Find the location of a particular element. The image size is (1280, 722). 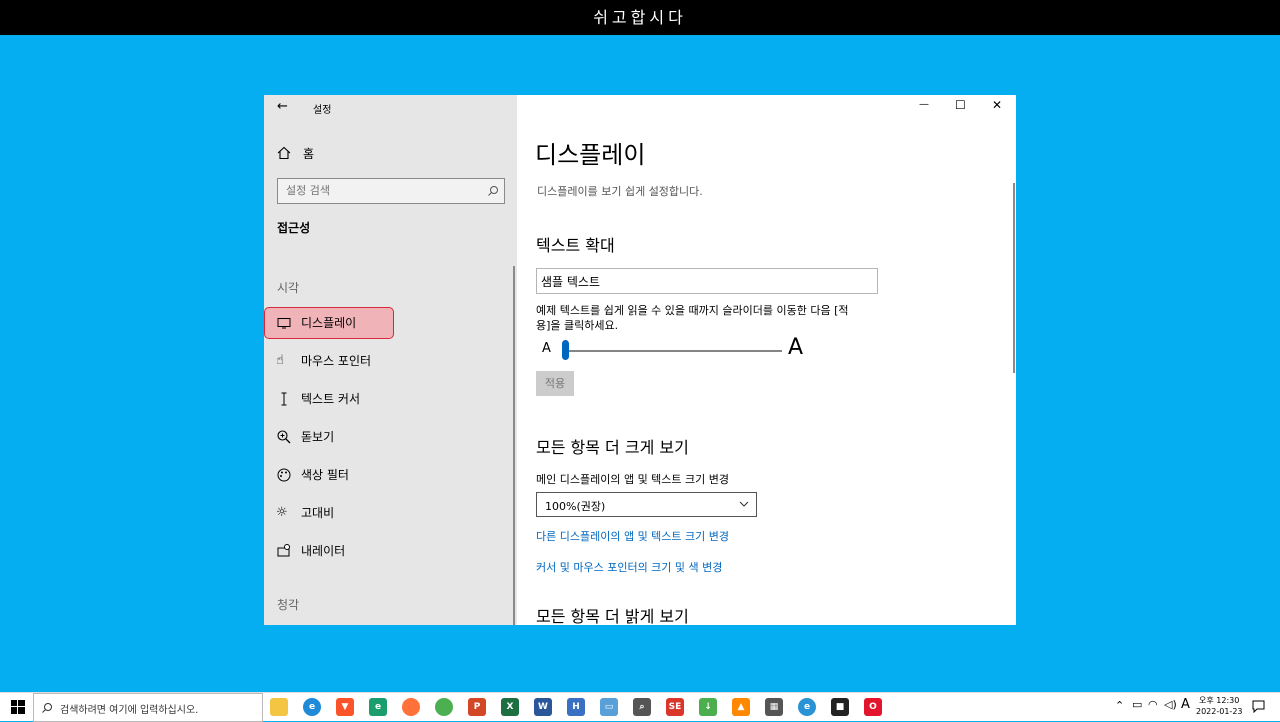

banner-text: 쉬고합시다 is located at coordinates (640, 17).